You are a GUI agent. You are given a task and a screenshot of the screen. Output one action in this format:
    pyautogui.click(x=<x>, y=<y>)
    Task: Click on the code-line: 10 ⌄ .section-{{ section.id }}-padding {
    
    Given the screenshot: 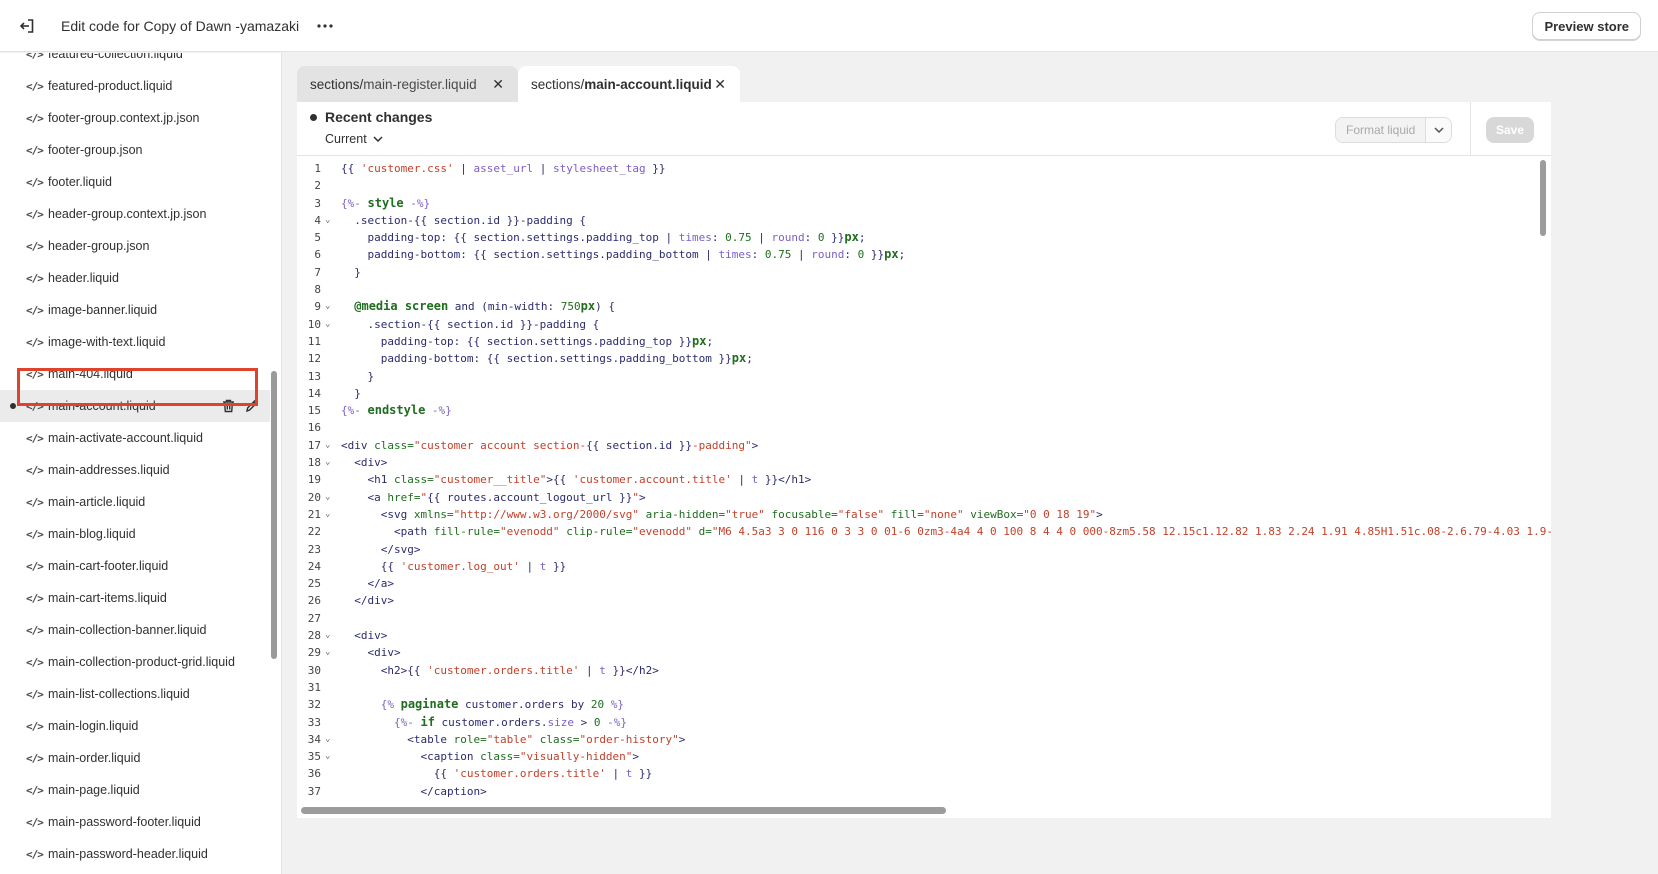 What is the action you would take?
    pyautogui.click(x=917, y=324)
    